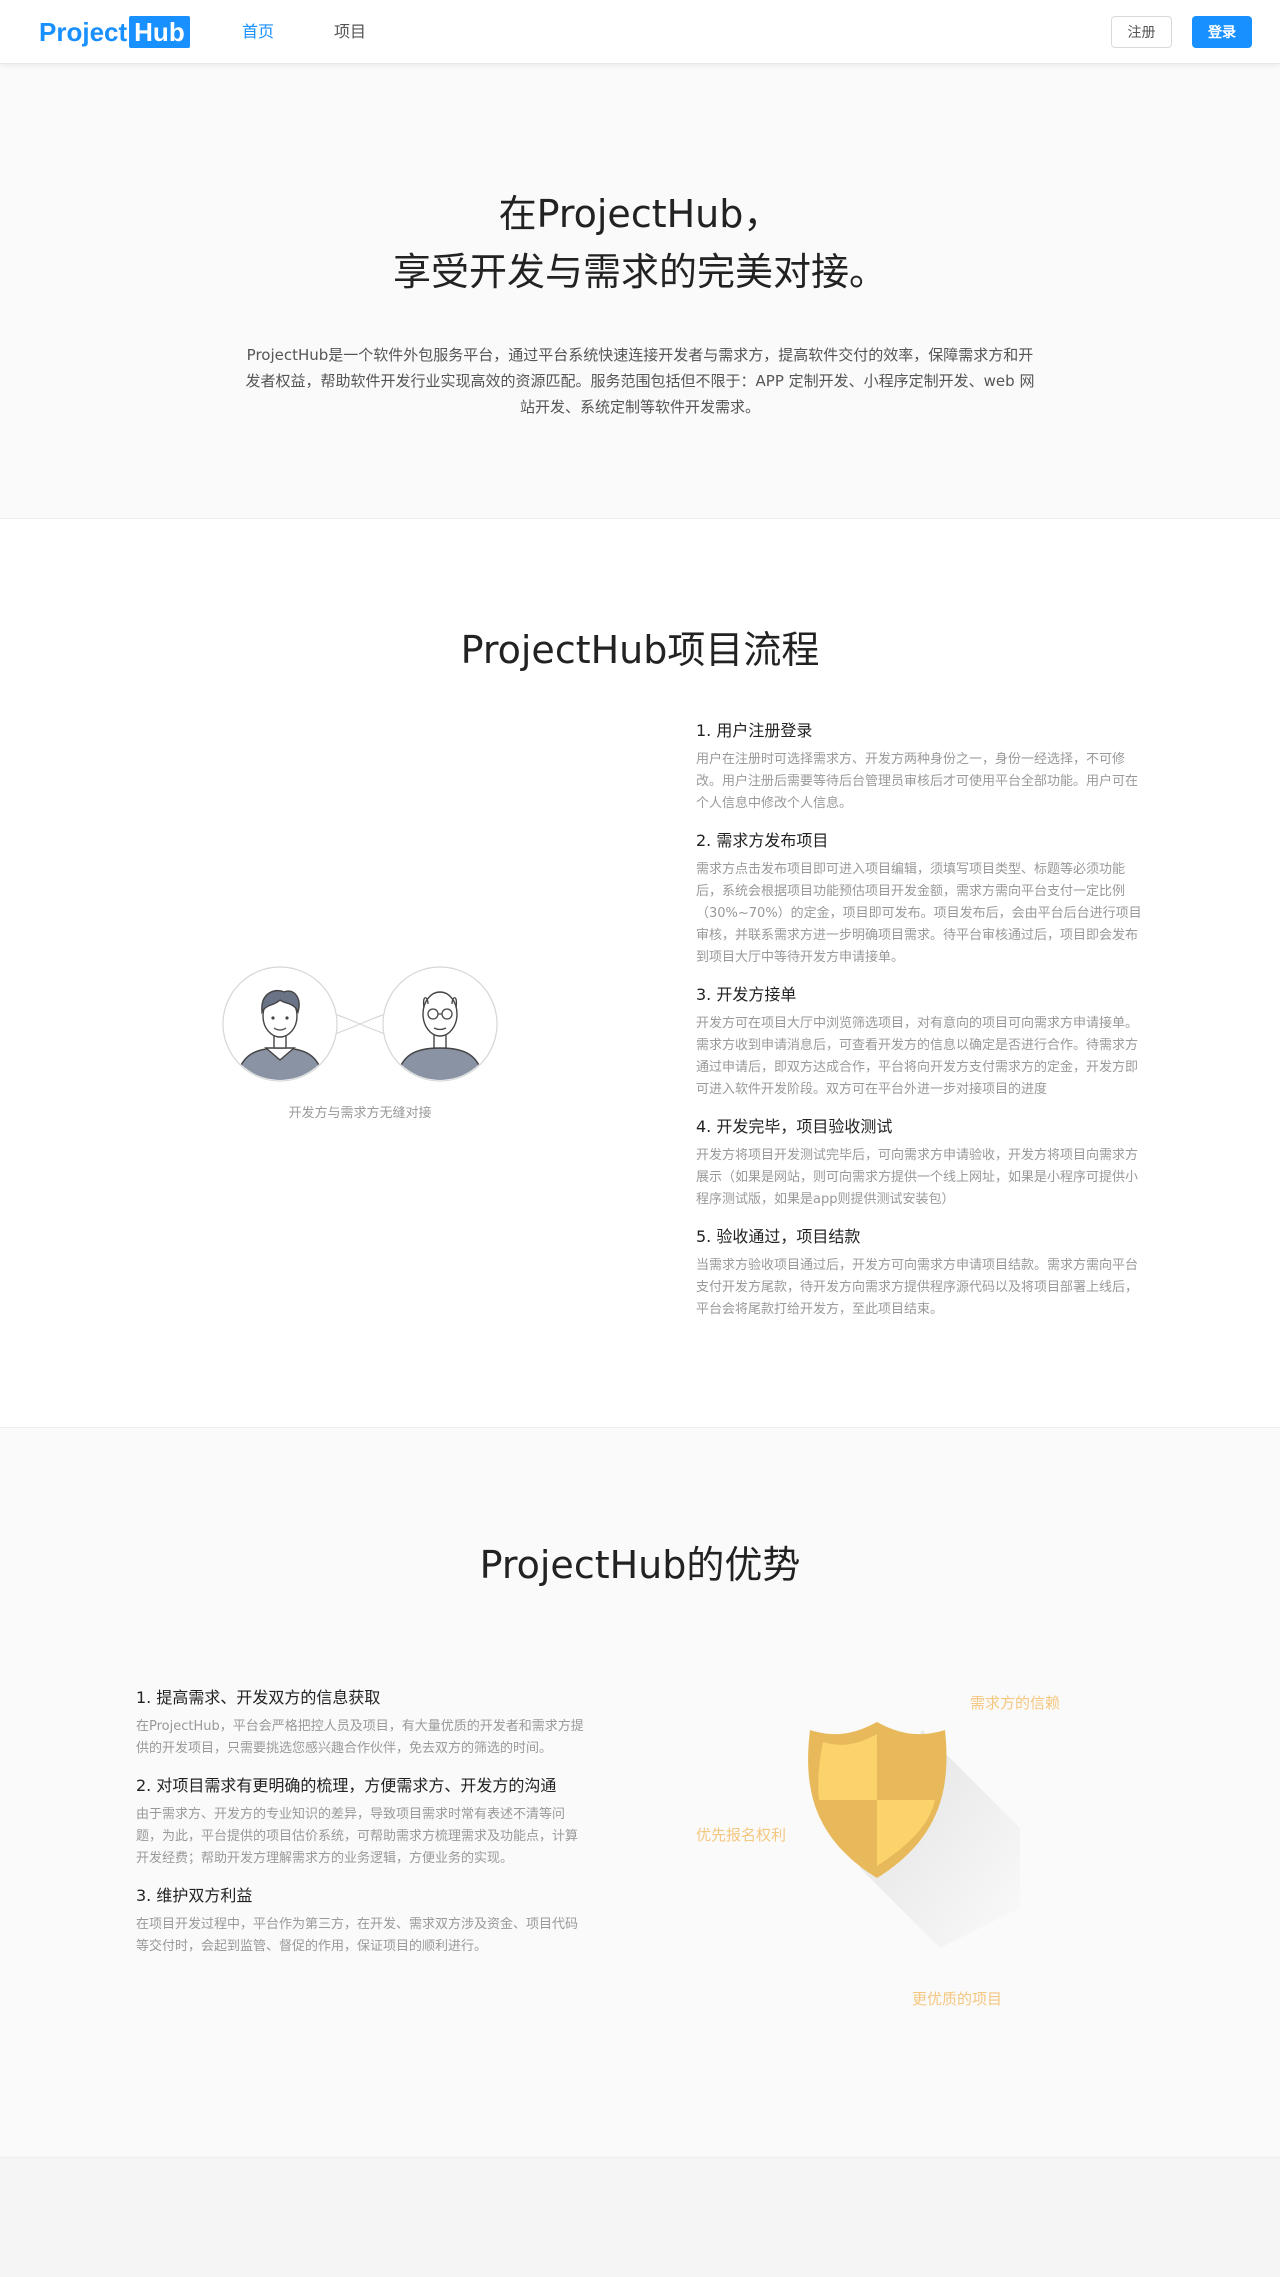 This screenshot has width=1280, height=2277. Describe the element at coordinates (346, 1785) in the screenshot. I see `advantage-title: 2. 对项目需求有更明确的梳理，方便需求方、开发方的沟通` at that location.